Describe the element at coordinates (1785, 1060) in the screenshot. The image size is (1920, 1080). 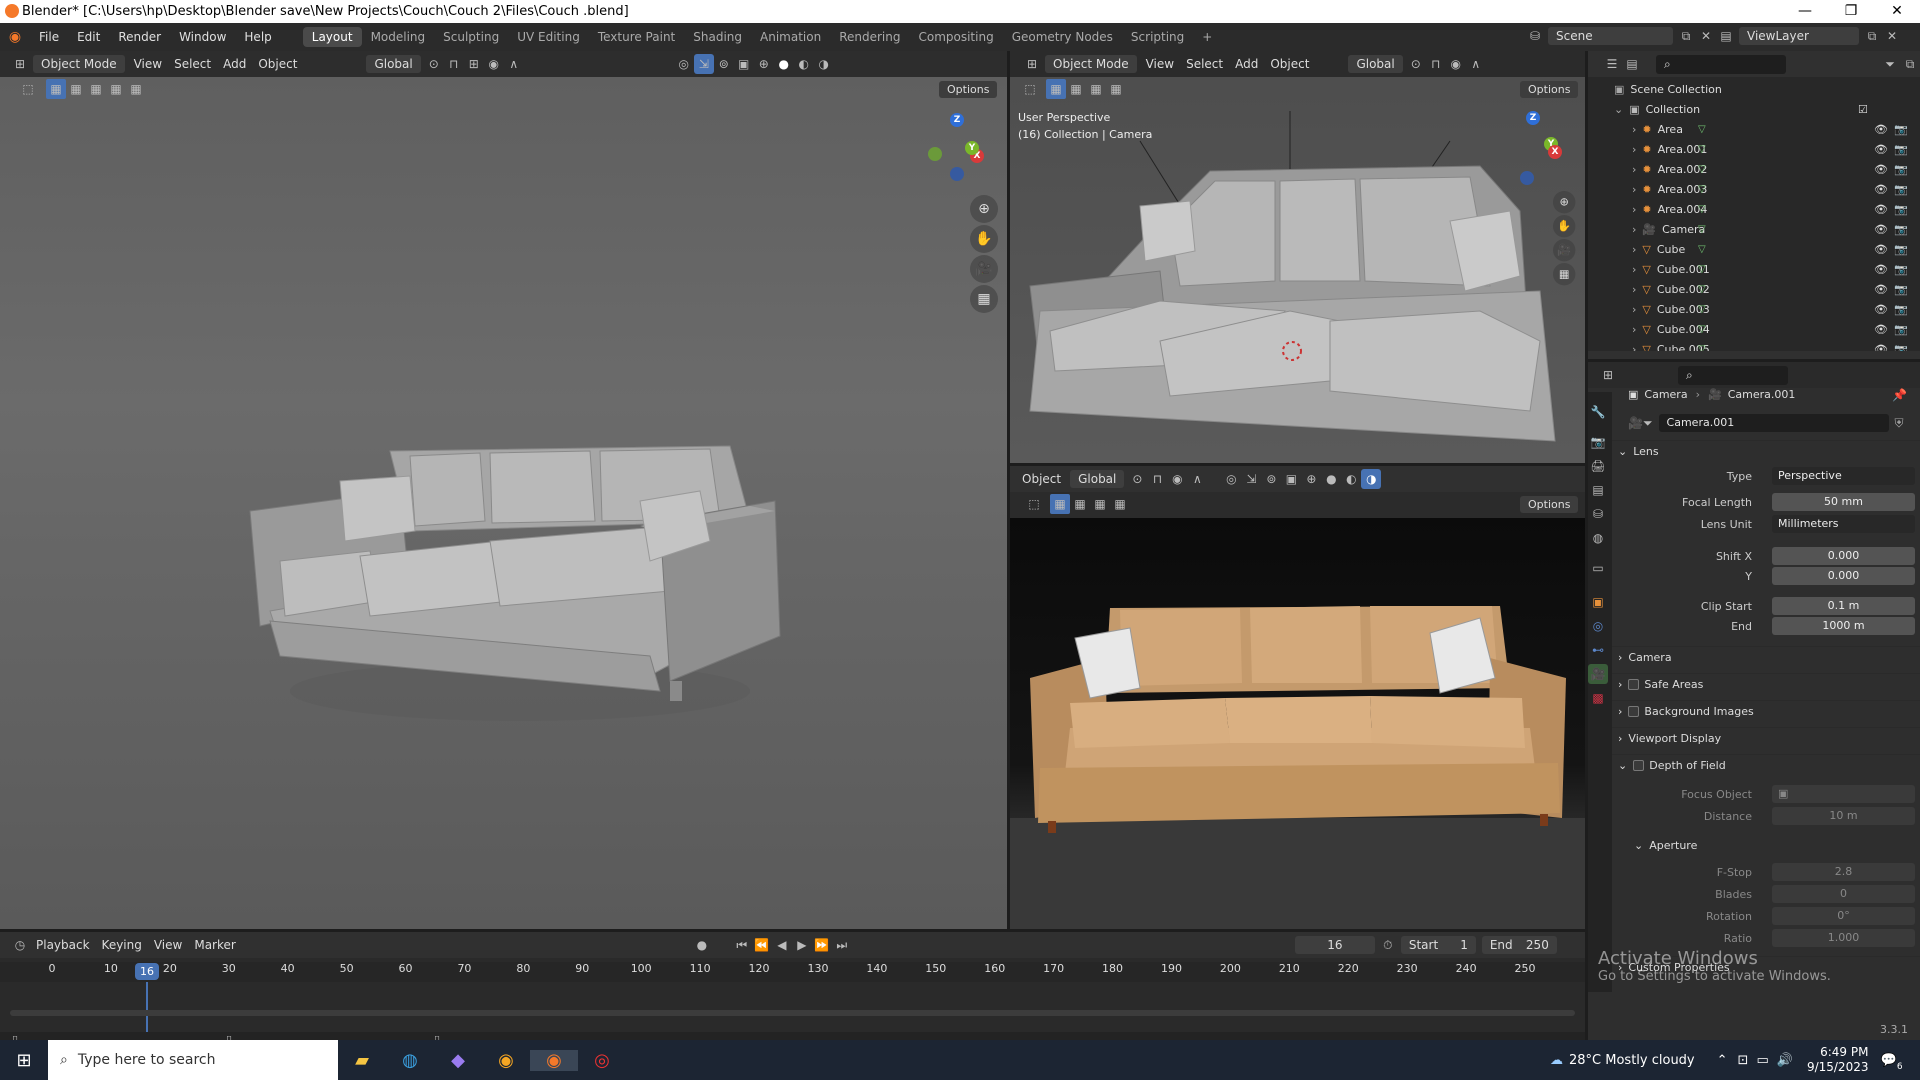
I see `volume-icon: 🔊` at that location.